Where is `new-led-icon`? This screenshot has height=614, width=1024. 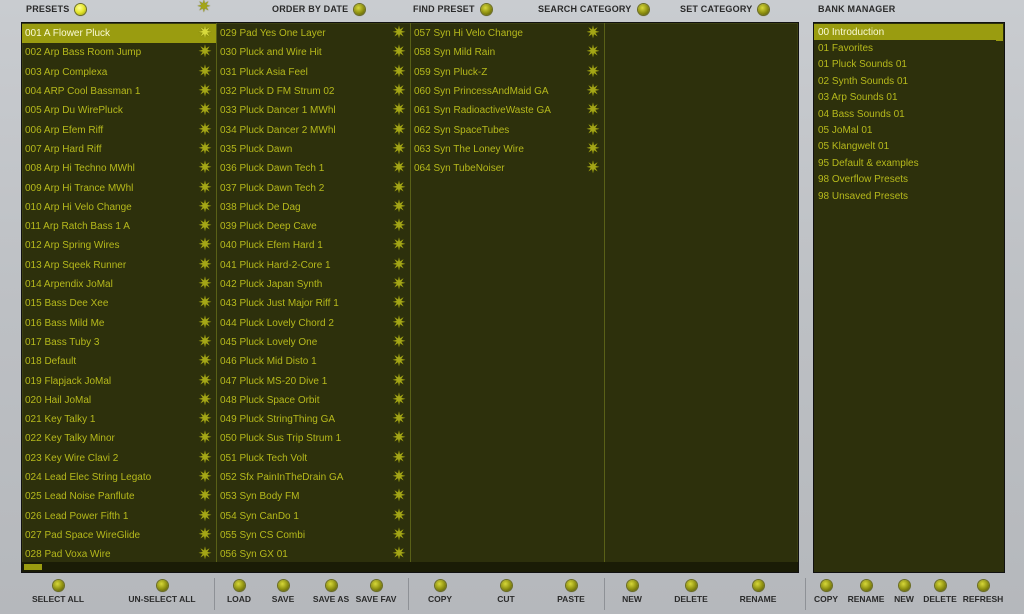 new-led-icon is located at coordinates (632, 585).